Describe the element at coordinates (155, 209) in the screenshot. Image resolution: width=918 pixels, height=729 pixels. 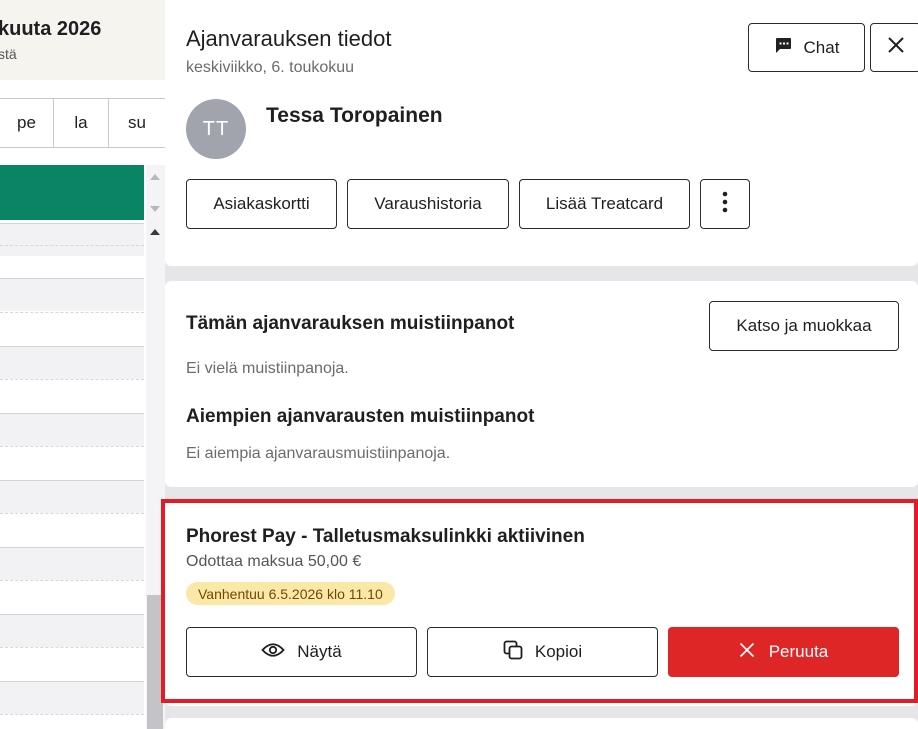
I see `scroll-down-icon` at that location.